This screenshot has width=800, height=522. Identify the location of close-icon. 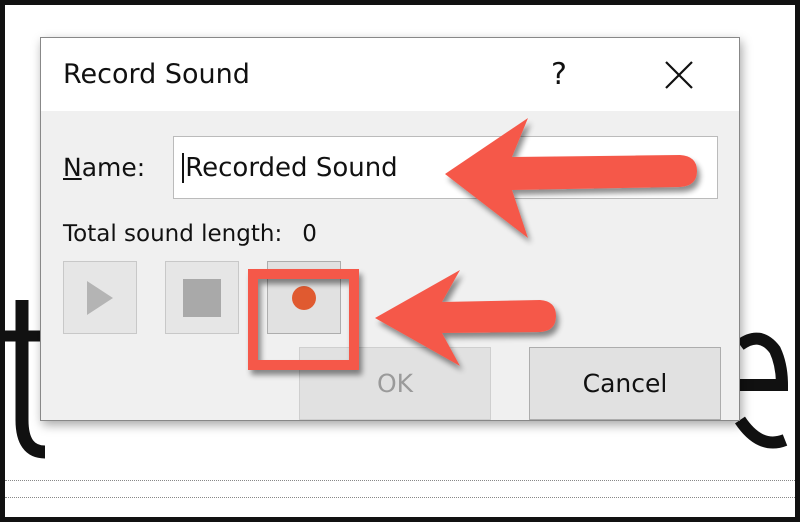
(679, 75).